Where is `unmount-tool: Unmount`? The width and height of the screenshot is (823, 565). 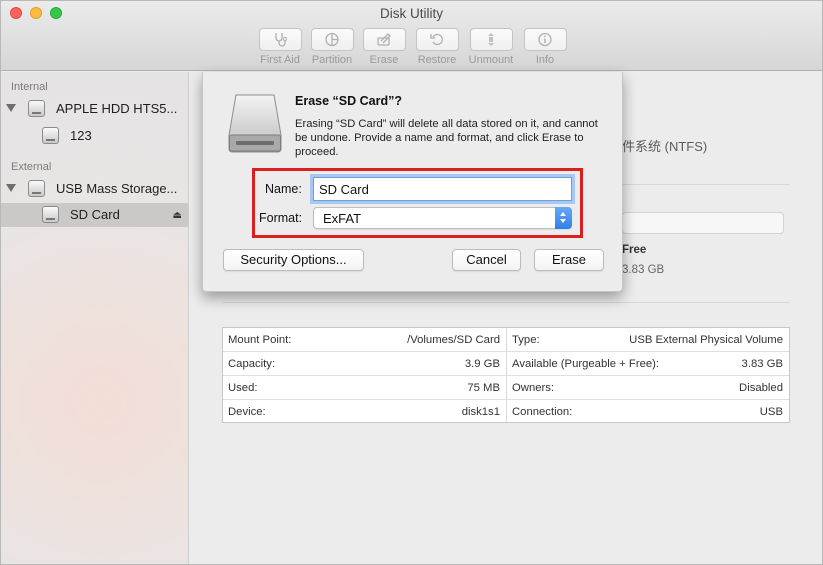
unmount-tool: Unmount is located at coordinates (491, 47).